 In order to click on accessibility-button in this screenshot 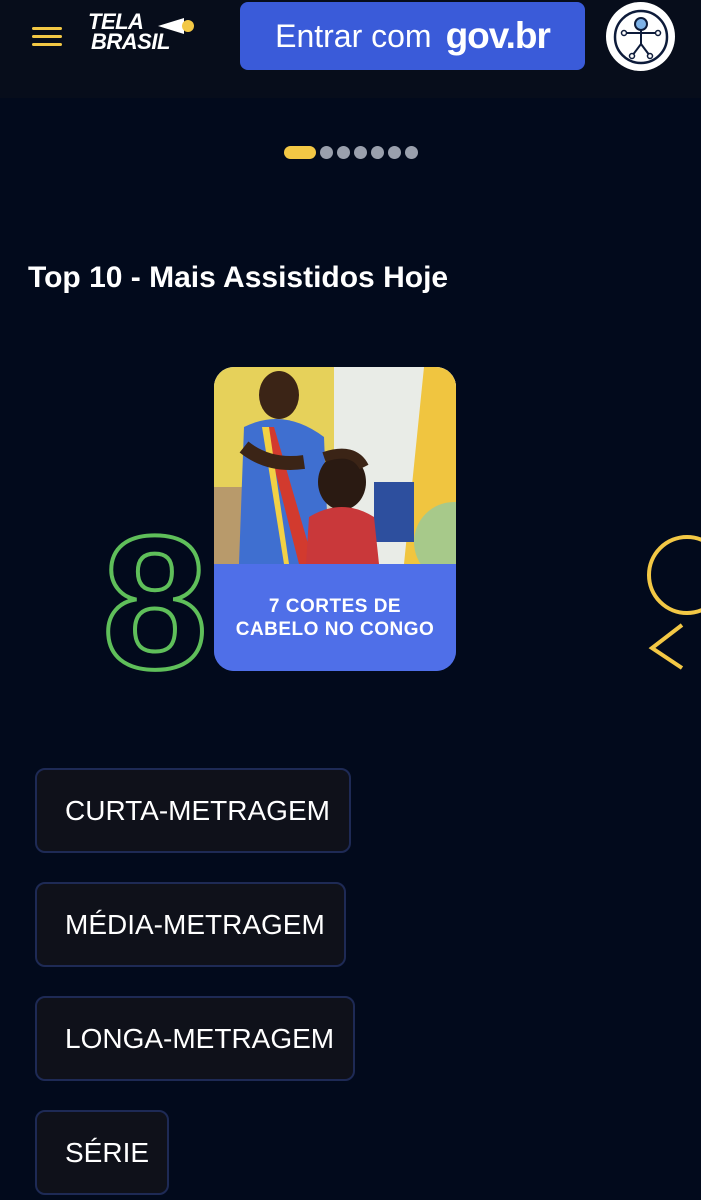, I will do `click(640, 36)`.